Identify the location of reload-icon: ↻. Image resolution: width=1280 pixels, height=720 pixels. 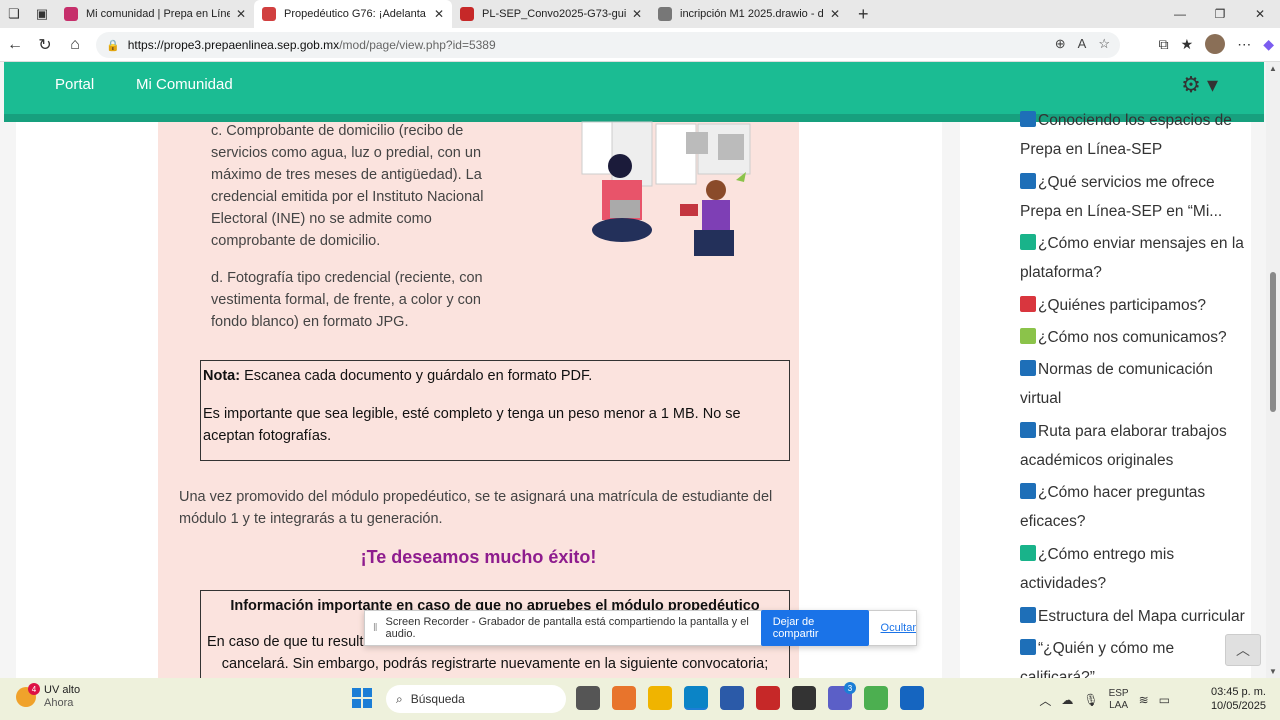
(45, 45).